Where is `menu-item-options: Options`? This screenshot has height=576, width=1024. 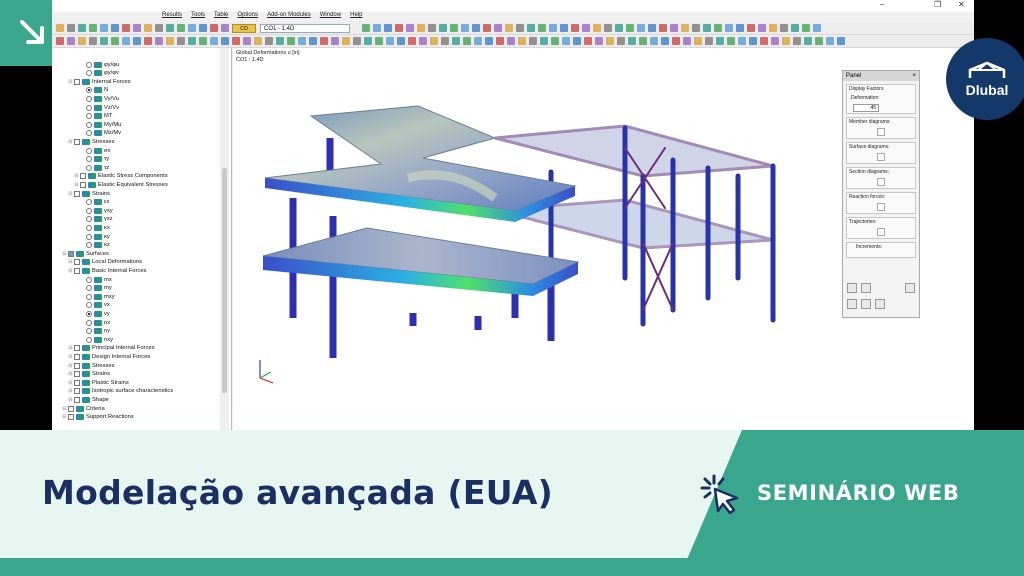 menu-item-options: Options is located at coordinates (247, 17).